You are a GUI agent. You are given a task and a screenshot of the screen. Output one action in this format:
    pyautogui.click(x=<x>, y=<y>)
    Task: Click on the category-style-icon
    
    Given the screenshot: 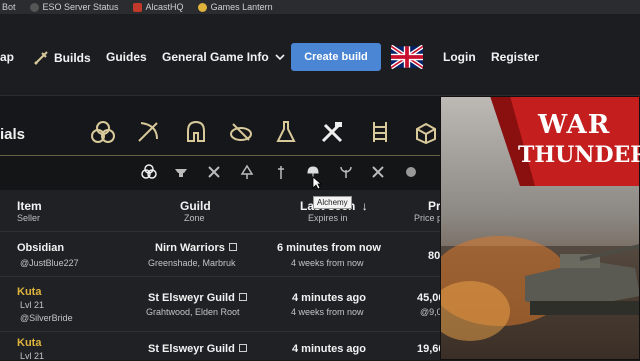 What is the action you would take?
    pyautogui.click(x=103, y=132)
    